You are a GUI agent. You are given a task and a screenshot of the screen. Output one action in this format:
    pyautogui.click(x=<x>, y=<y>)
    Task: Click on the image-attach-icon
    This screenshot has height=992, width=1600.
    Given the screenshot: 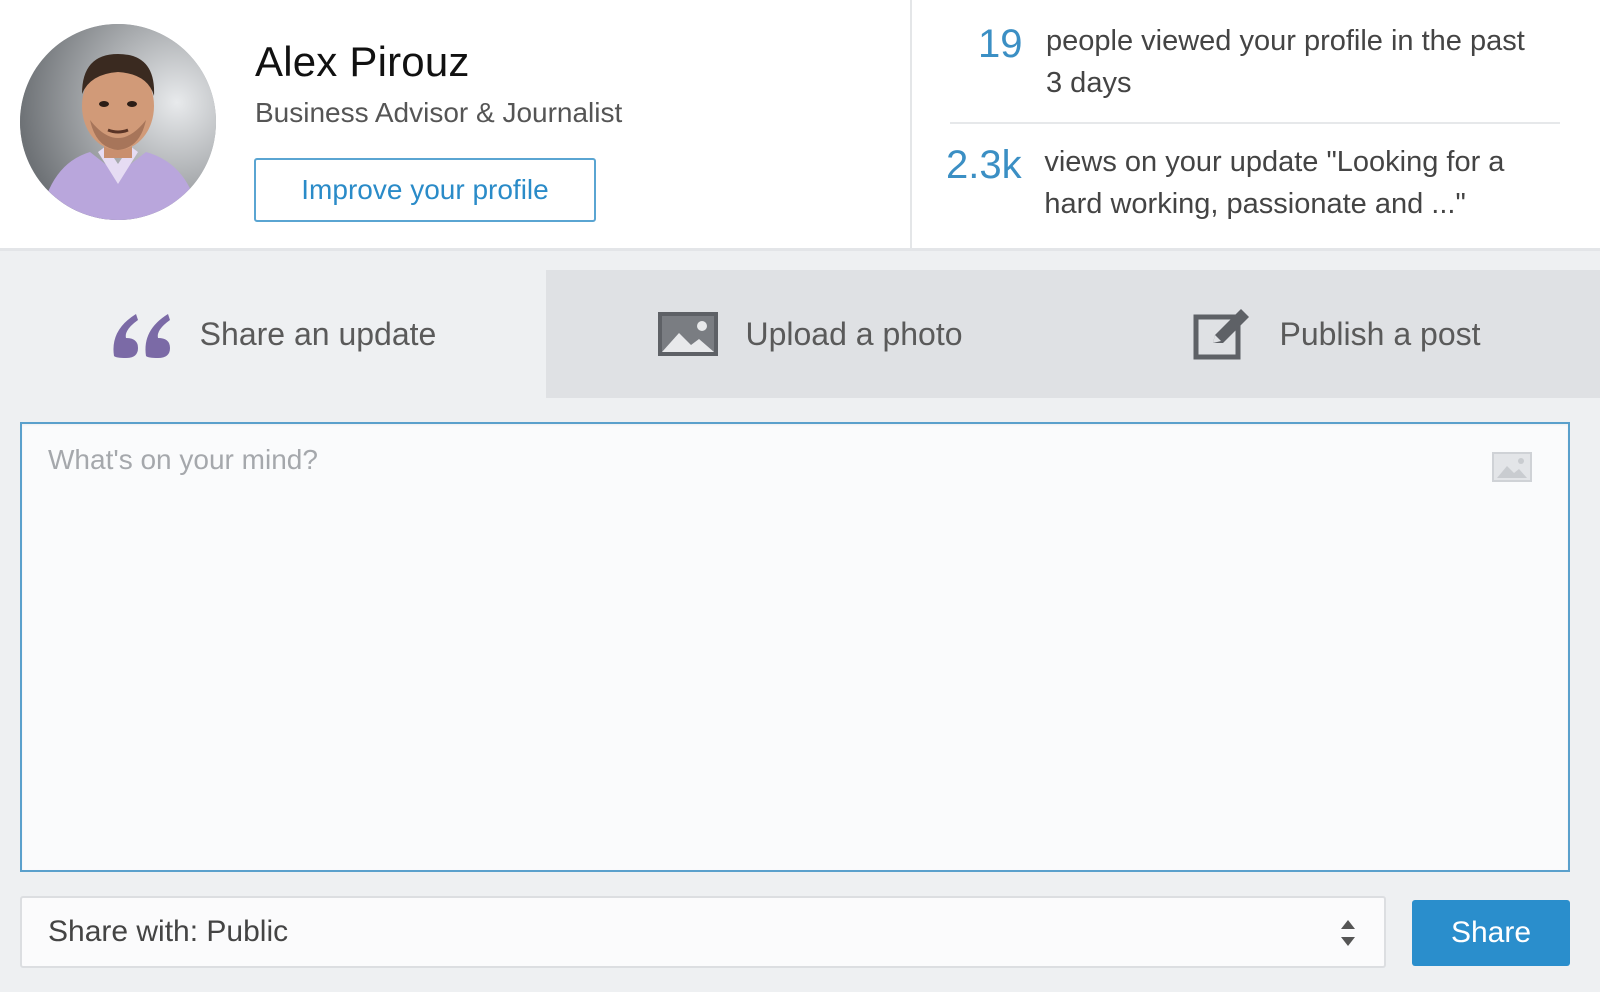 What is the action you would take?
    pyautogui.click(x=1512, y=467)
    